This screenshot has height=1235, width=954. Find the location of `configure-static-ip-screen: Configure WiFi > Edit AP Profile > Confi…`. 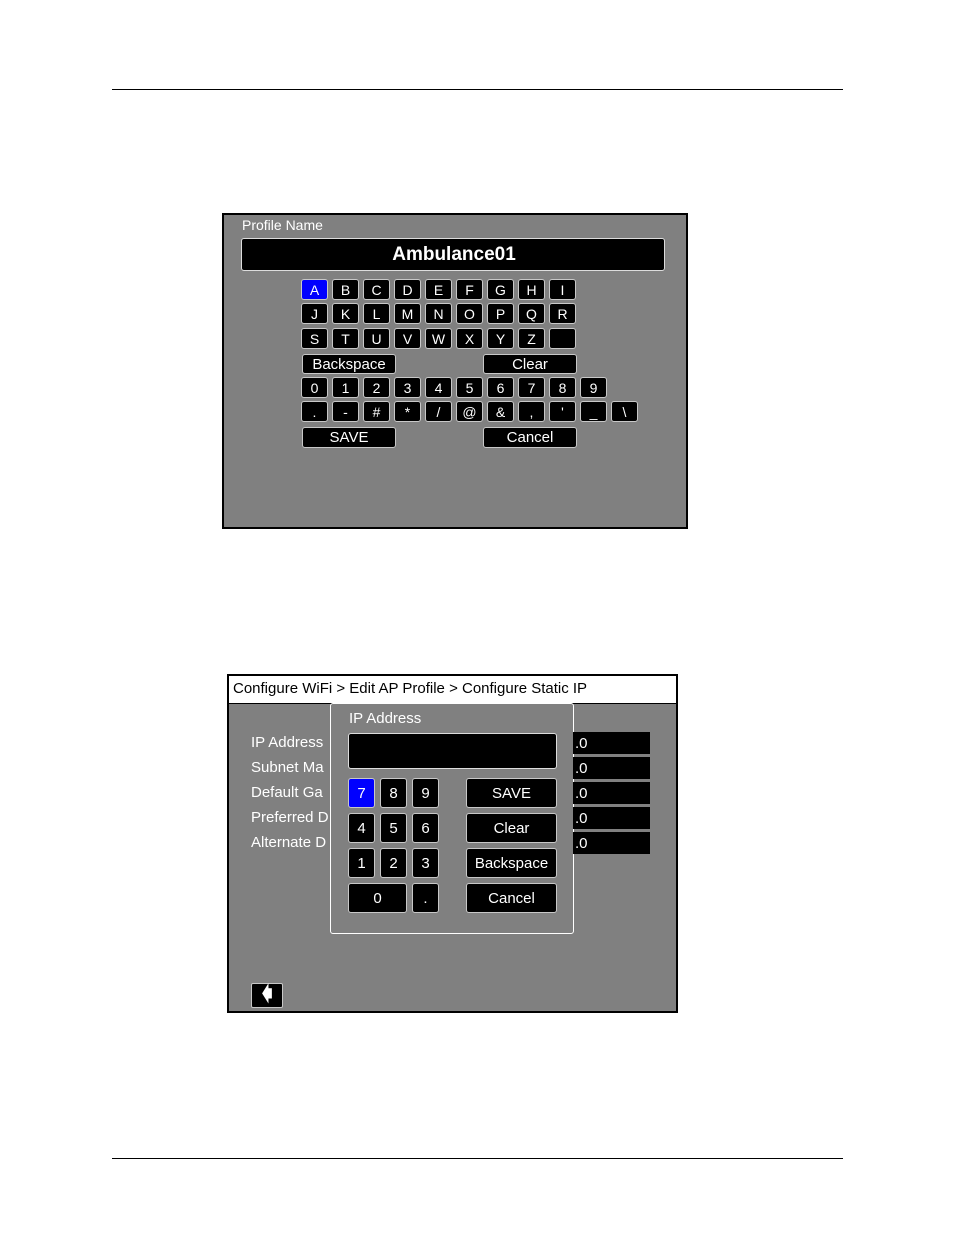

configure-static-ip-screen: Configure WiFi > Edit AP Profile > Confi… is located at coordinates (452, 843).